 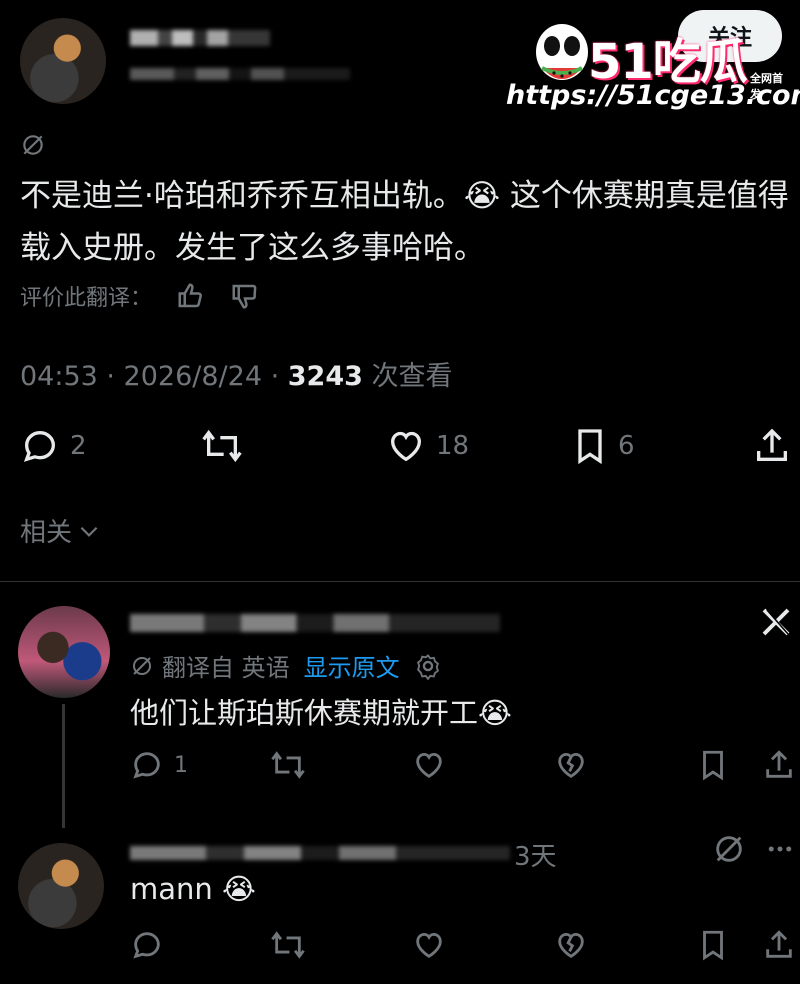 What do you see at coordinates (200, 38) in the screenshot?
I see `author-name-blurred` at bounding box center [200, 38].